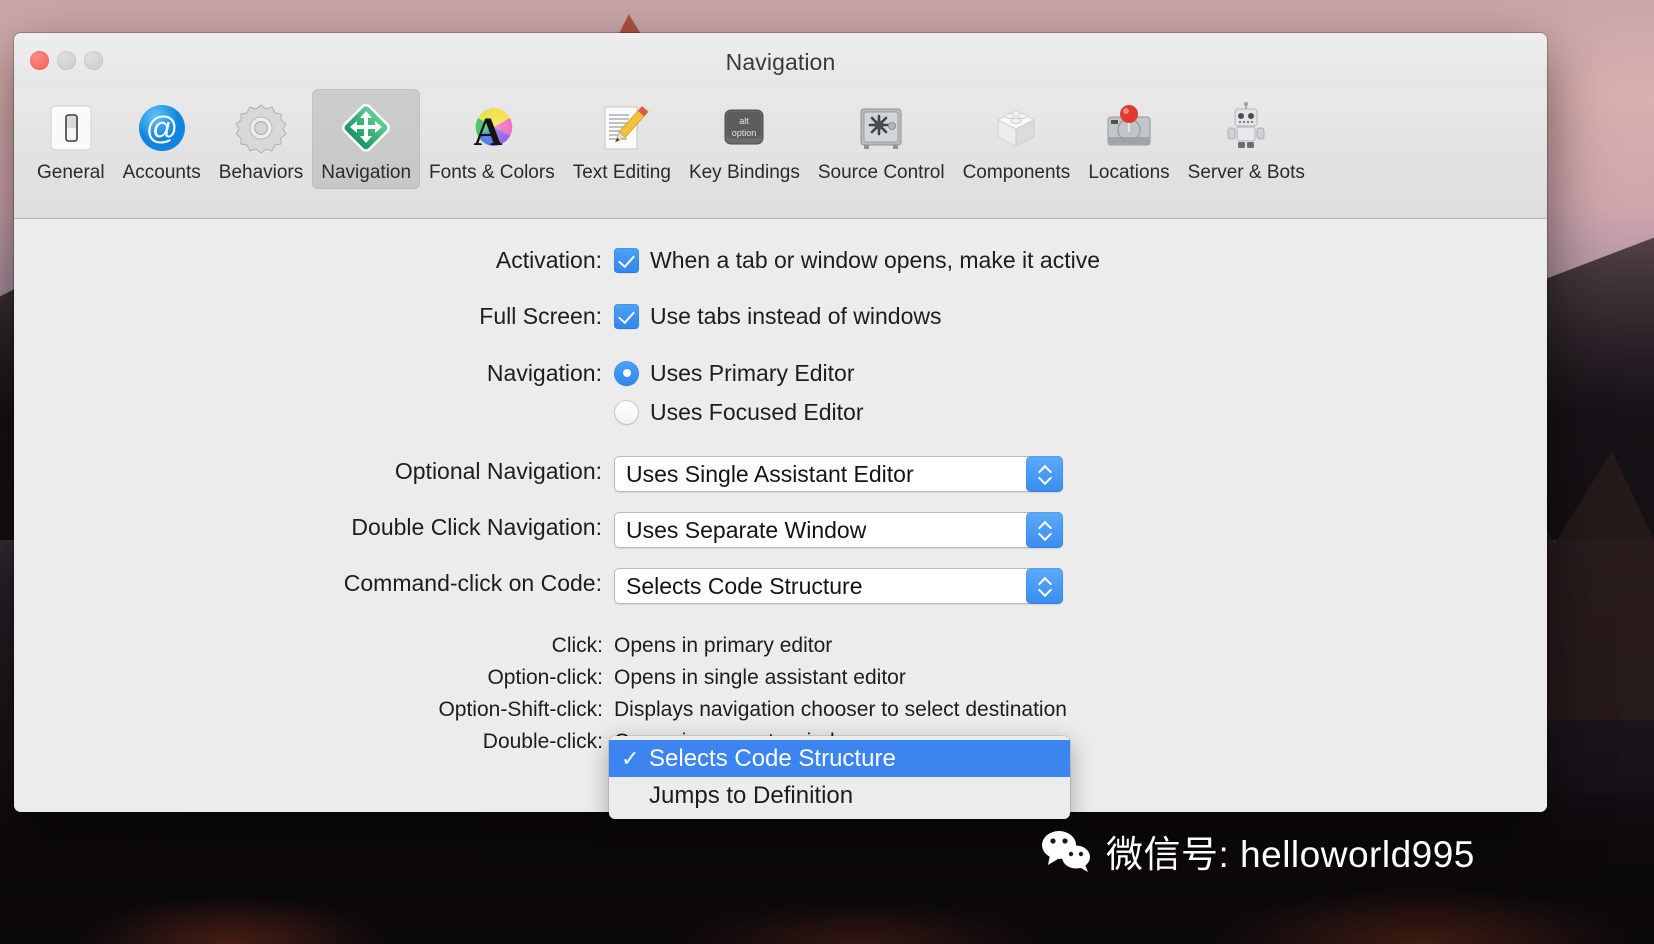 This screenshot has width=1654, height=944. Describe the element at coordinates (760, 677) in the screenshot. I see `summary-value: Opens in single assistant editor` at that location.